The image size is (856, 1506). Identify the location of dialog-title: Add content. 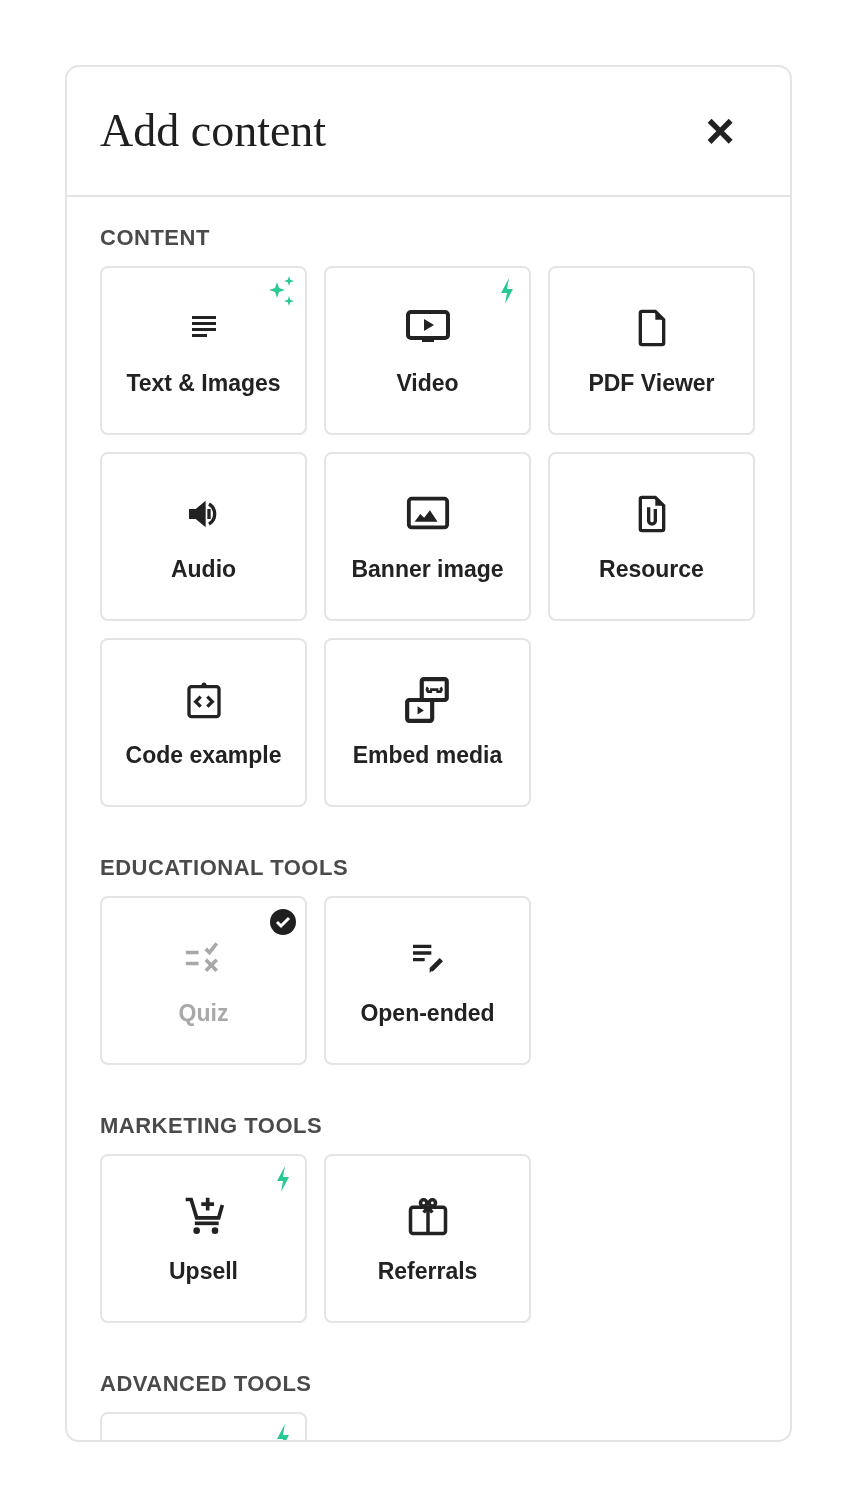
(213, 131).